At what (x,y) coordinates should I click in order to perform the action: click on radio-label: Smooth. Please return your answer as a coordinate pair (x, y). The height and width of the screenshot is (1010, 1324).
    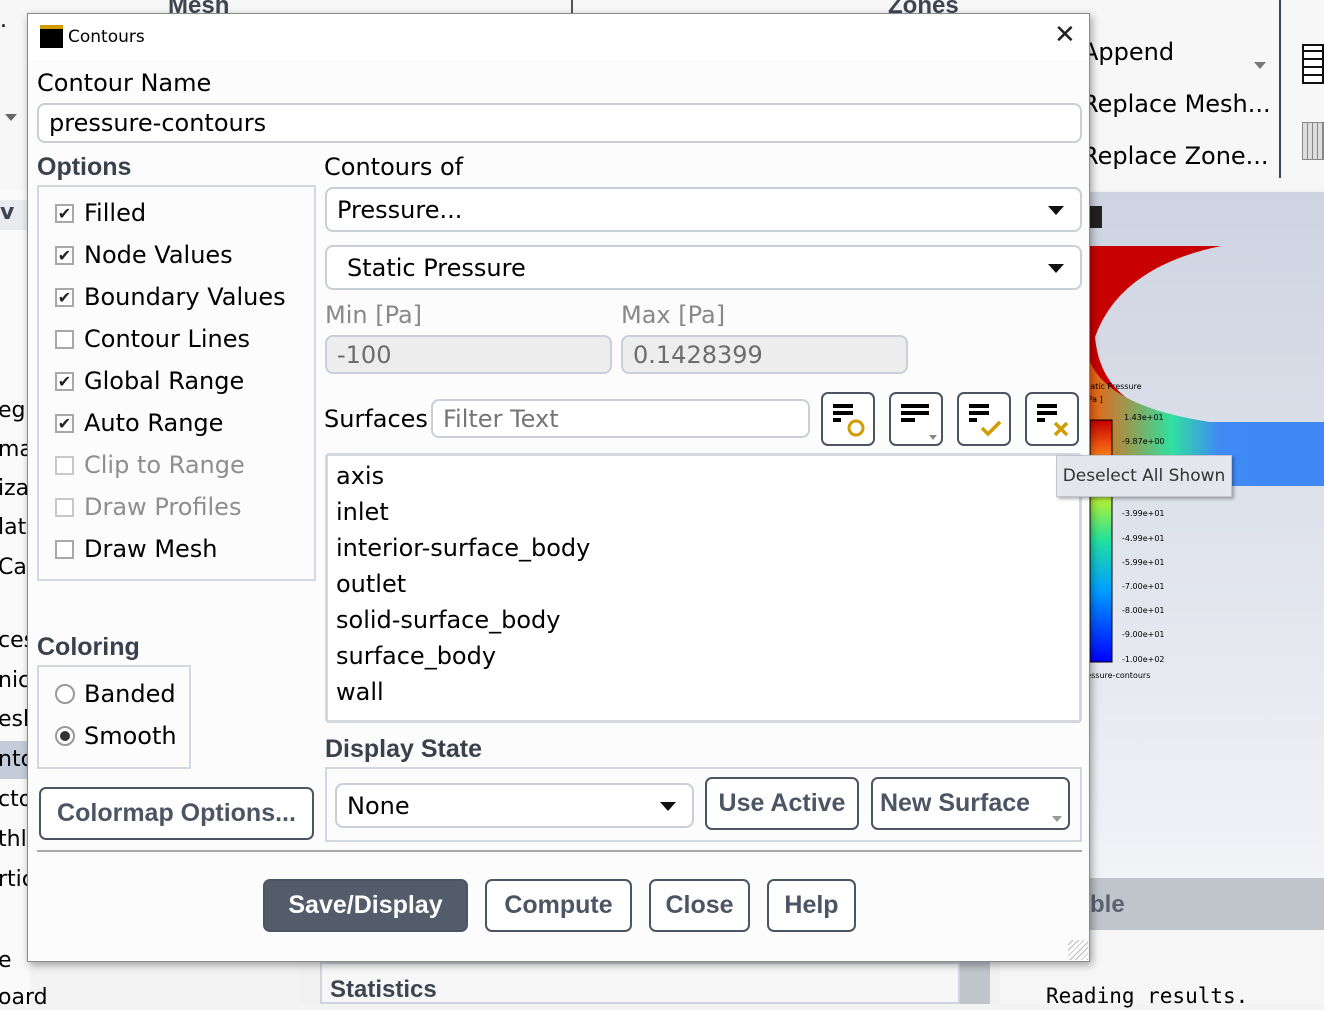
    Looking at the image, I should click on (130, 736).